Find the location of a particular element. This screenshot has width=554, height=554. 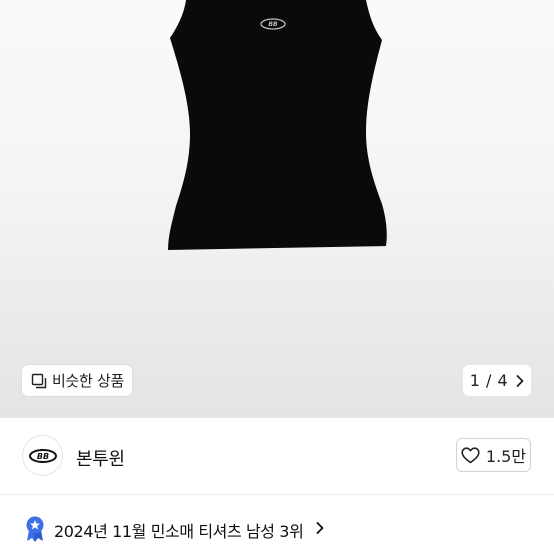

shop-info-row: BB 본투윈 1.5만 is located at coordinates (277, 456).